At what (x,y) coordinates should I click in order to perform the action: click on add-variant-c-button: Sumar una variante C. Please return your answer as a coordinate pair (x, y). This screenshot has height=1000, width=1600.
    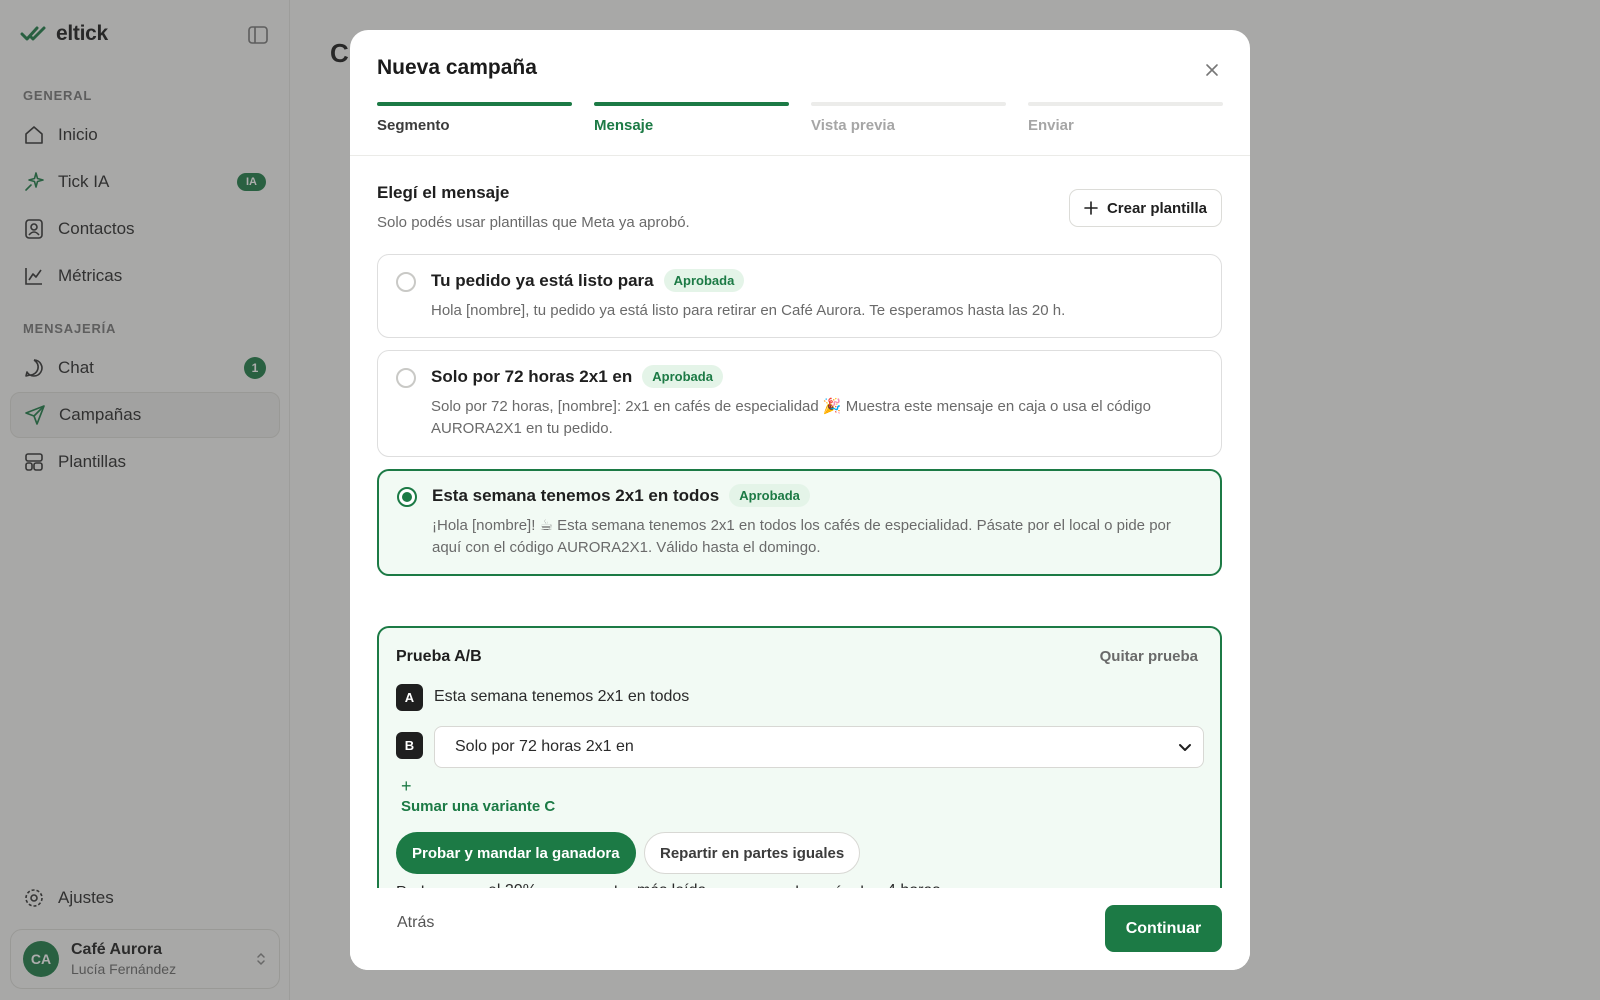
    Looking at the image, I should click on (478, 806).